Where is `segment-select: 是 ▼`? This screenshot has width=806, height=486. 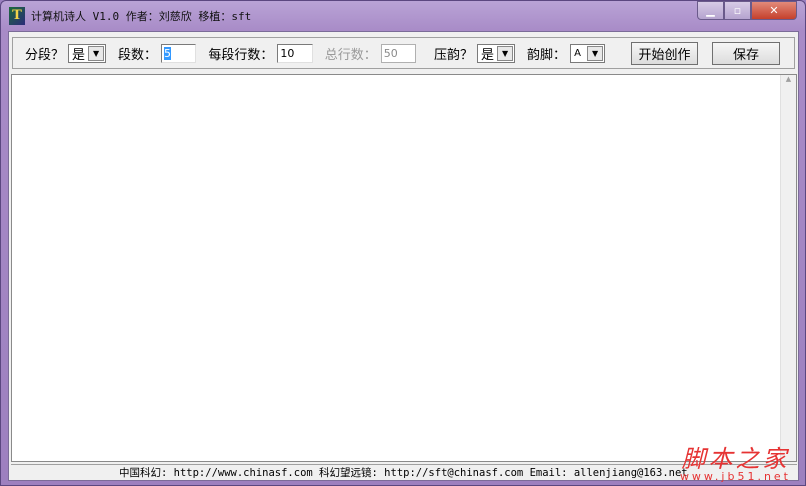
segment-select: 是 ▼ is located at coordinates (87, 53).